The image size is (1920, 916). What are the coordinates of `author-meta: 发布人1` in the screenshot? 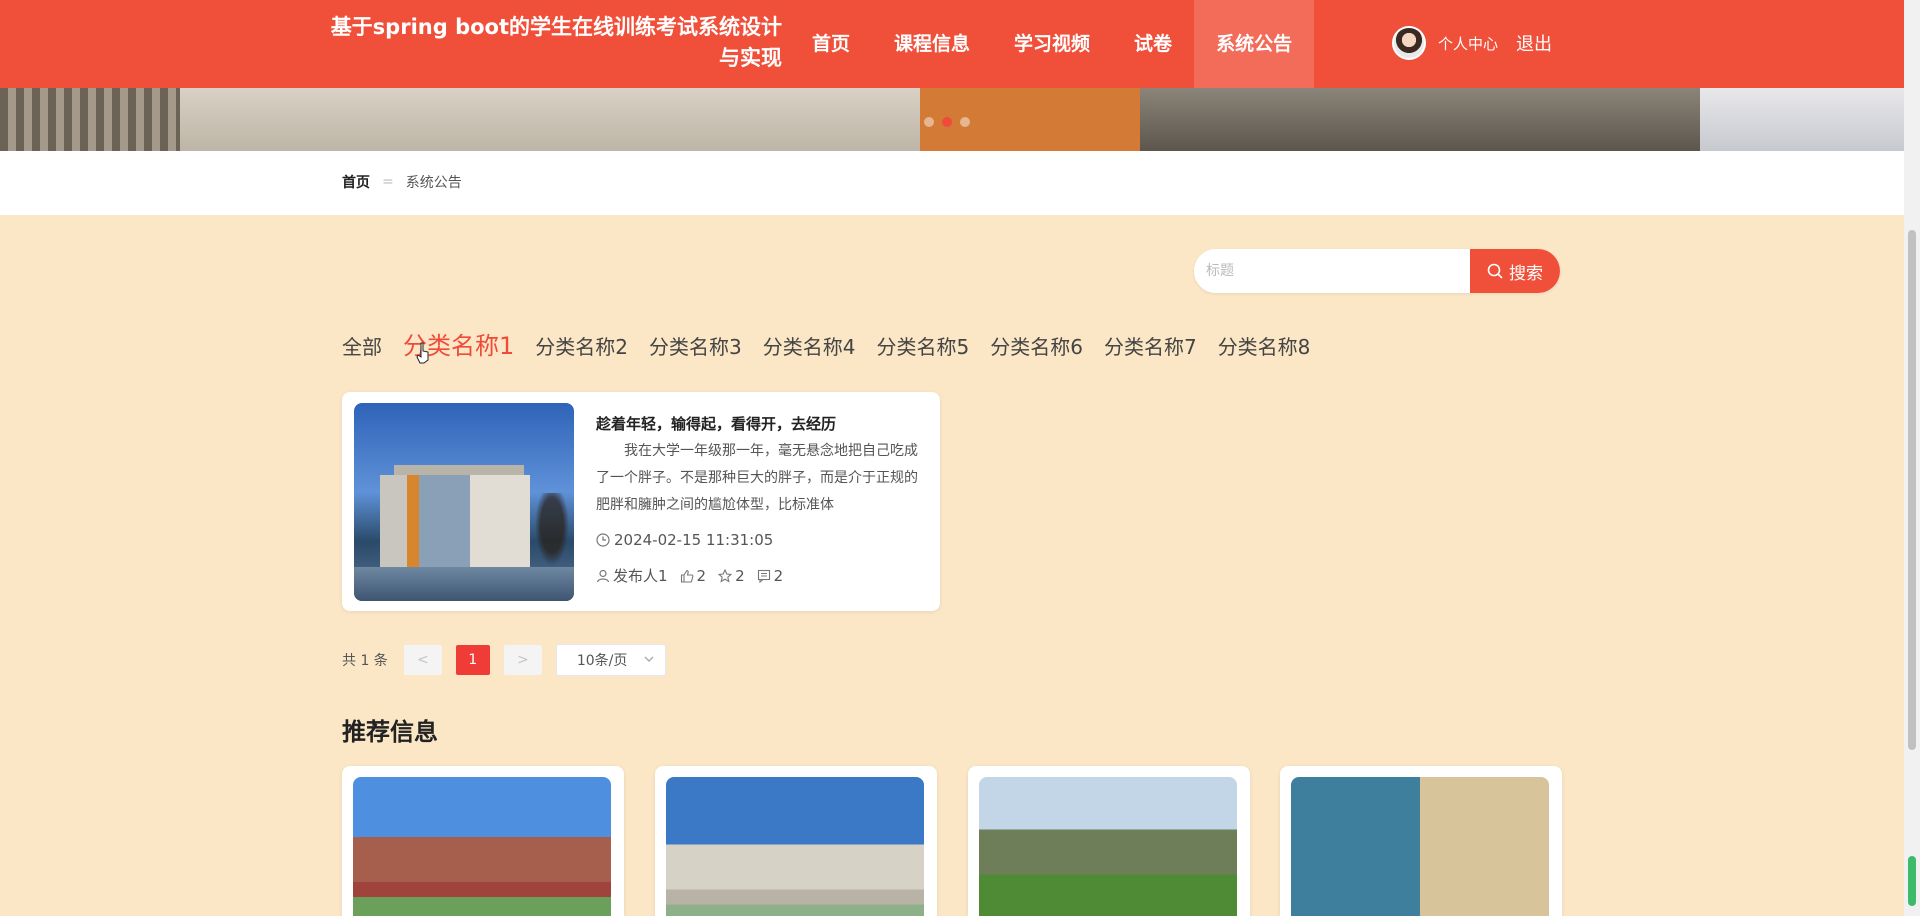 It's located at (632, 575).